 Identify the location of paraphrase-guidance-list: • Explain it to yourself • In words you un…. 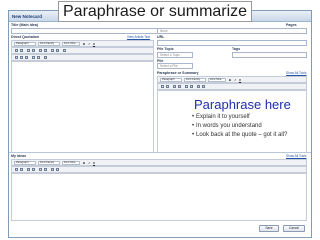
(239, 126).